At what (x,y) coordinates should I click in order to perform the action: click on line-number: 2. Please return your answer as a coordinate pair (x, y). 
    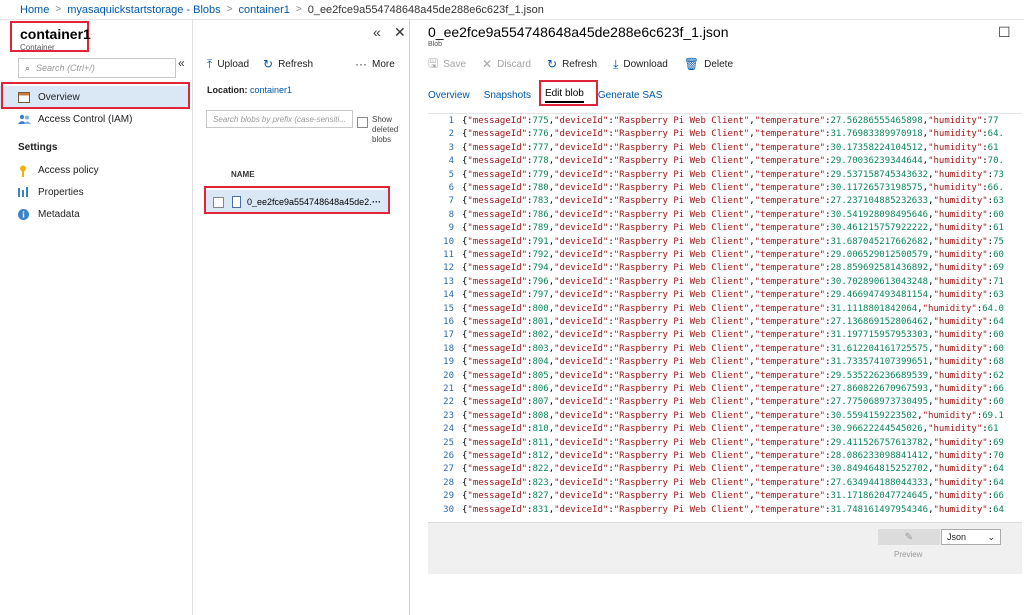
    Looking at the image, I should click on (451, 134).